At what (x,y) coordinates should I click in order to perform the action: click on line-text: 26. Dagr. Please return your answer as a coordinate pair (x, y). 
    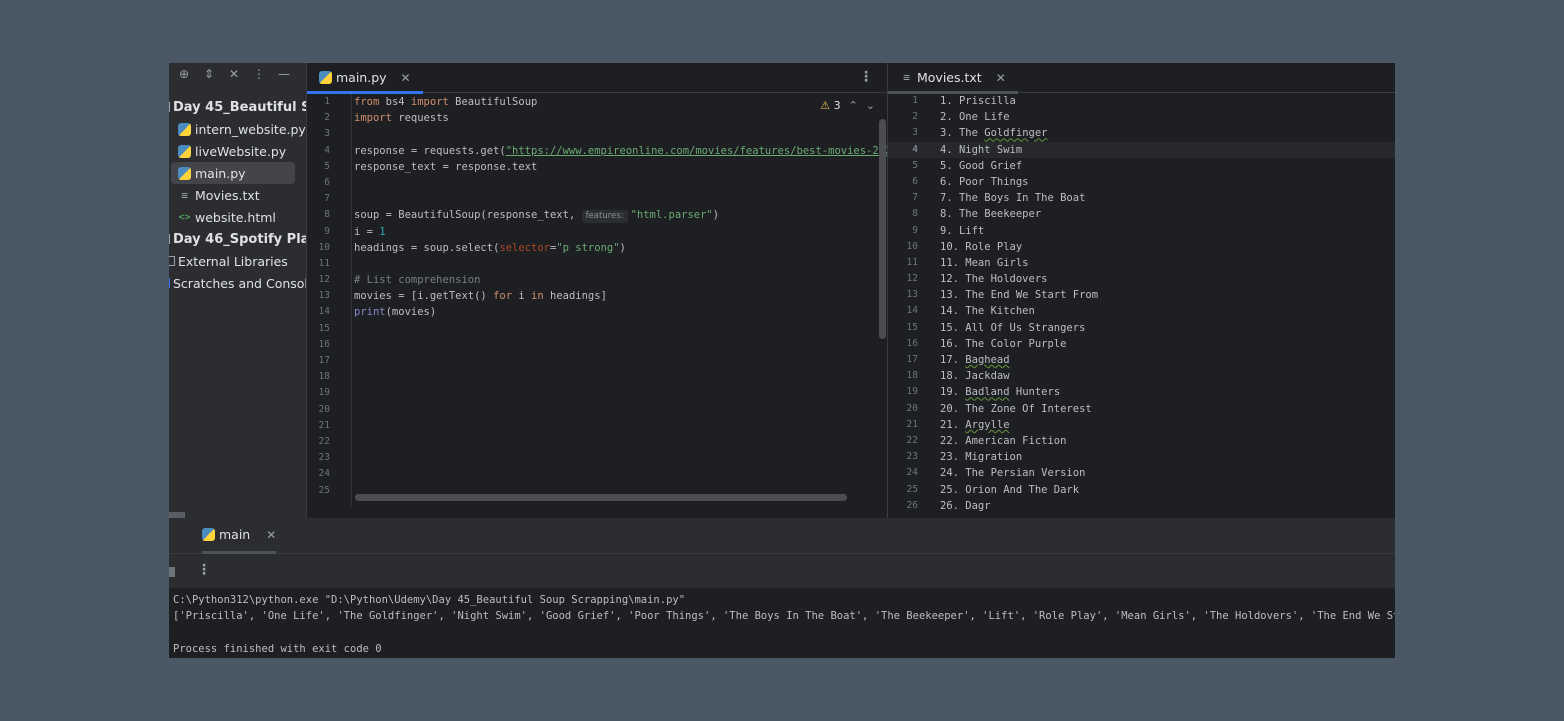
    Looking at the image, I should click on (965, 505).